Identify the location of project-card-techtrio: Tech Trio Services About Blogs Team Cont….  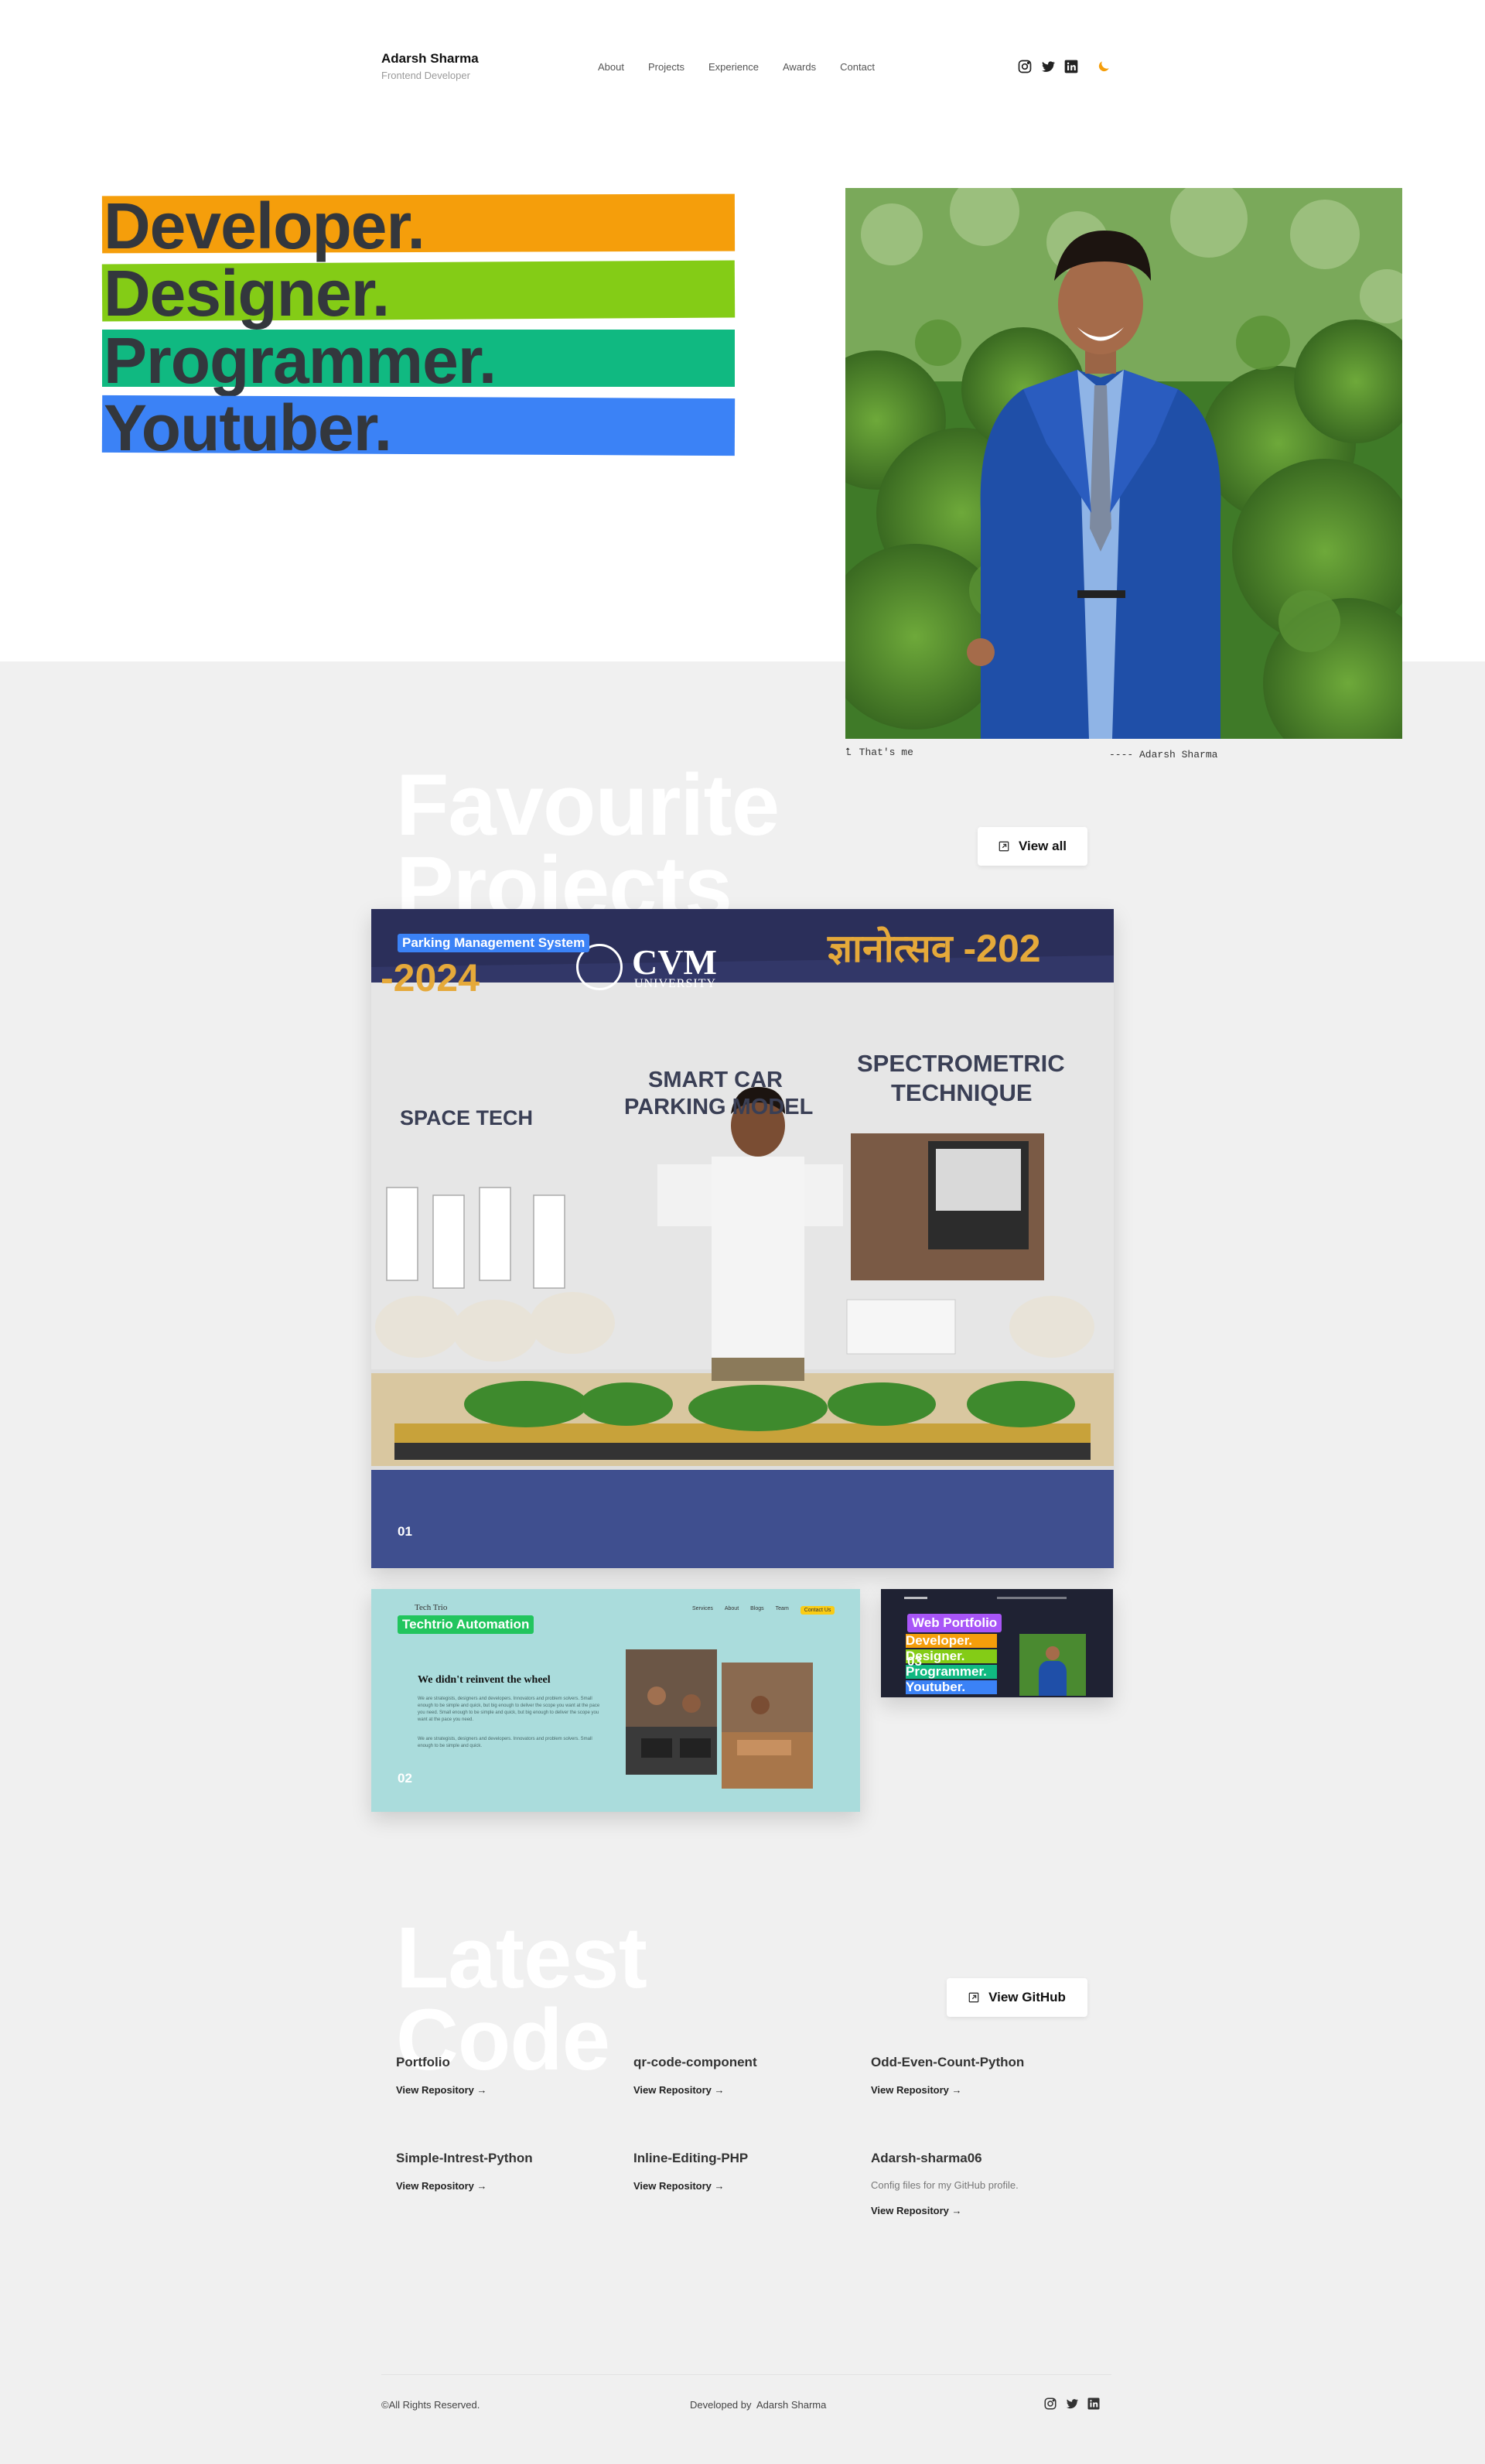
(616, 1701).